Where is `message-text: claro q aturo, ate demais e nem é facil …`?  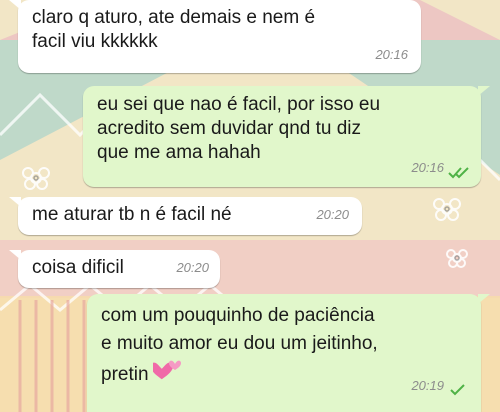 message-text: claro q aturo, ate demais e nem é facil … is located at coordinates (174, 29).